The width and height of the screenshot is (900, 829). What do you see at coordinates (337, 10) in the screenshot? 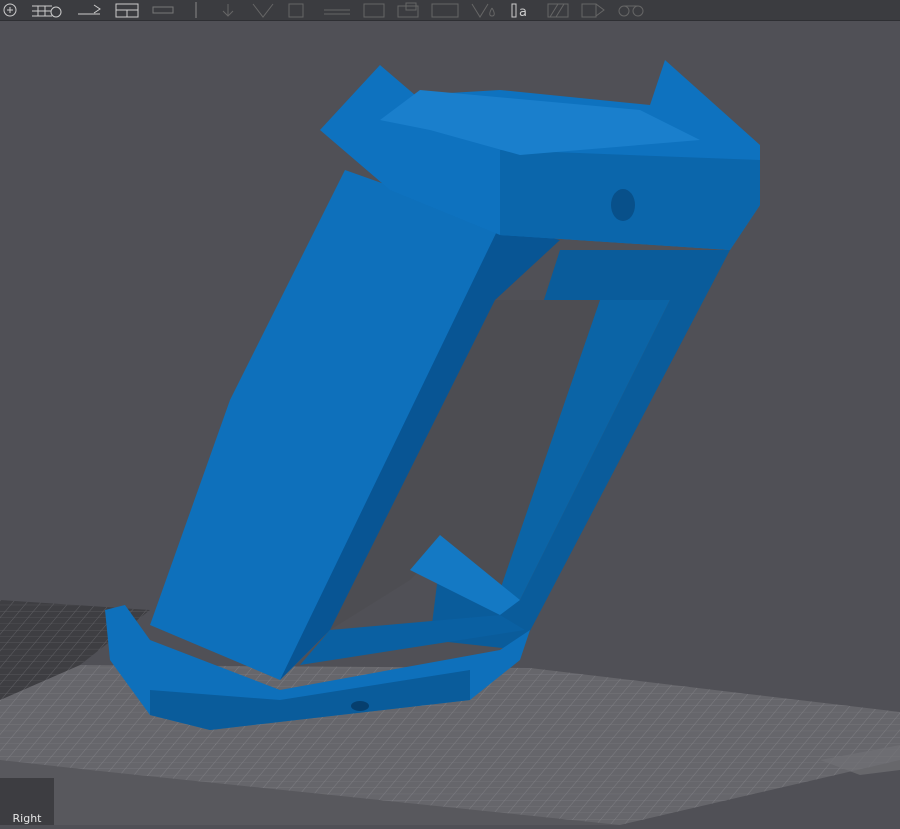
I see `seam-icon` at bounding box center [337, 10].